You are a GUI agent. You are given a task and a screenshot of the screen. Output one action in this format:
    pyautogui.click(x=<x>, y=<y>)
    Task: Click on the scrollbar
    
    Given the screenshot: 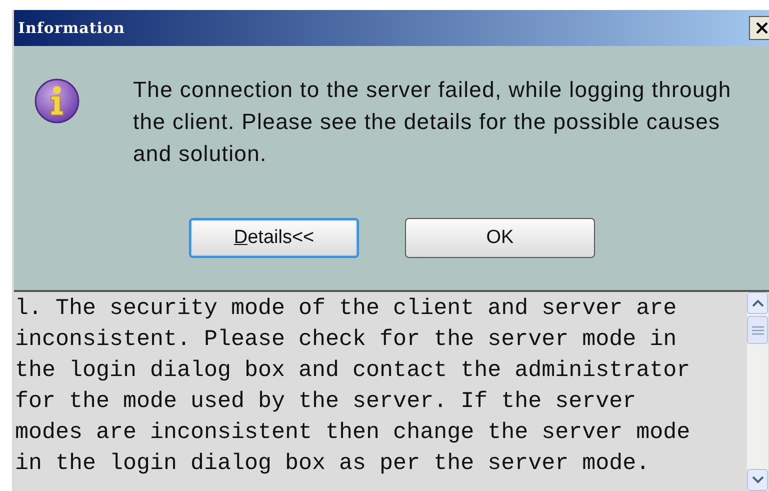 What is the action you would take?
    pyautogui.click(x=757, y=391)
    